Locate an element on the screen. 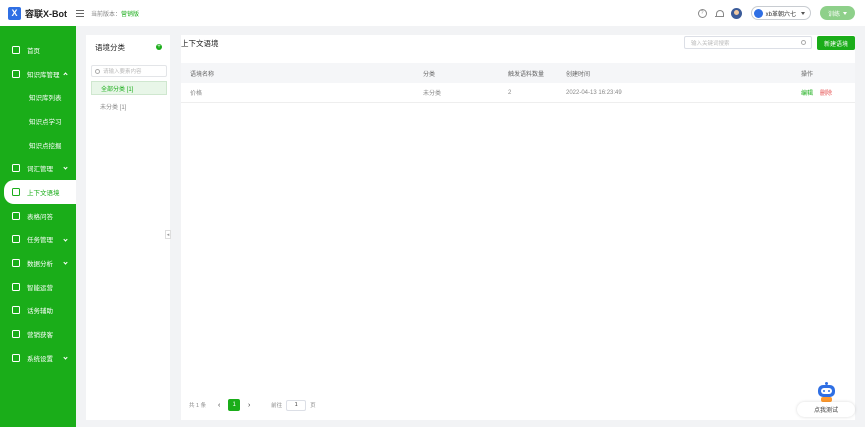  avatar is located at coordinates (736, 13).